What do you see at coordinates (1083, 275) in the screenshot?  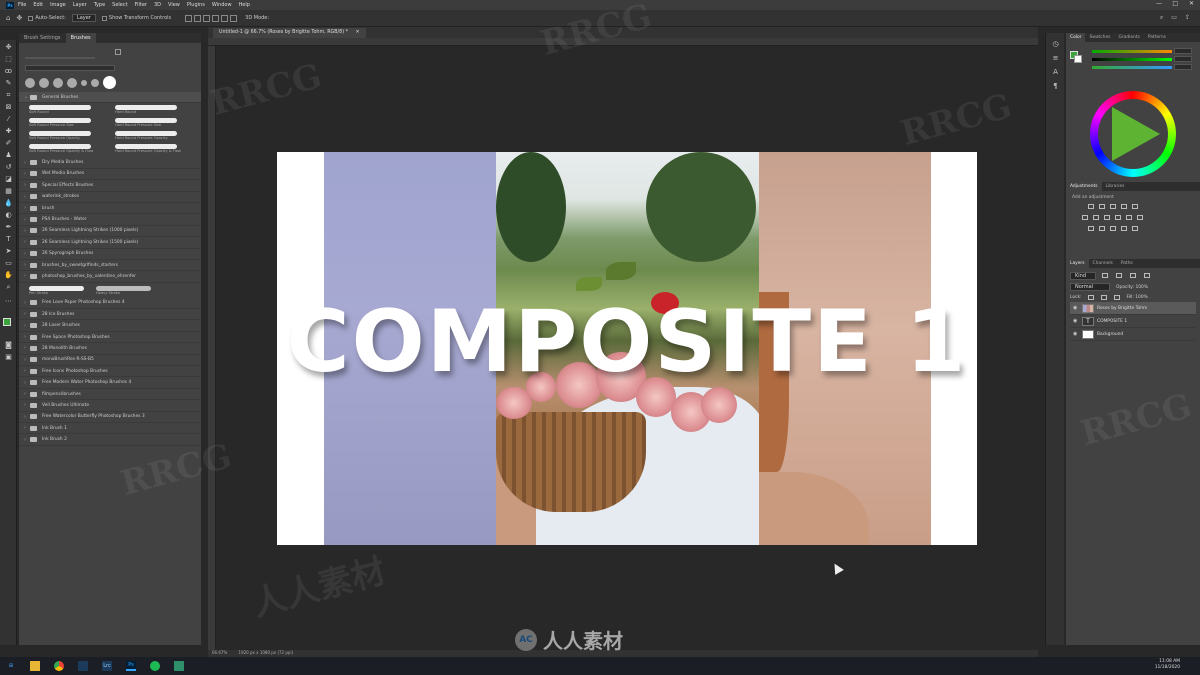 I see `layer-kind-dropdown: Kind` at bounding box center [1083, 275].